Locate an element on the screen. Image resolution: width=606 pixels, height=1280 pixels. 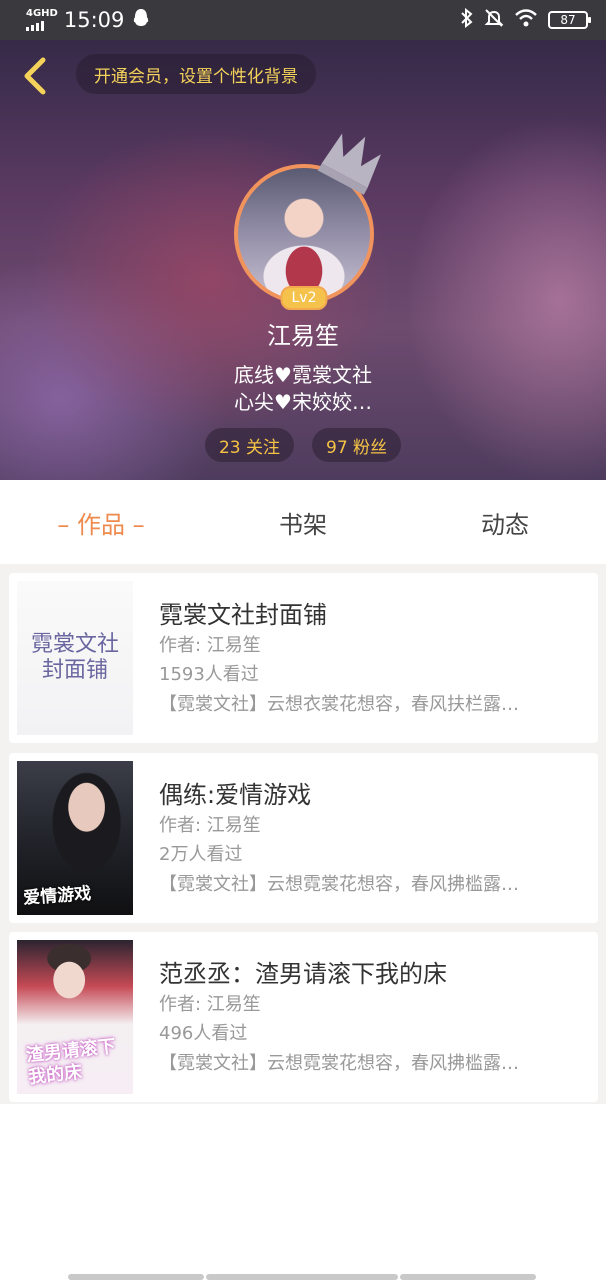
followers-button: 97 粉丝 is located at coordinates (357, 445).